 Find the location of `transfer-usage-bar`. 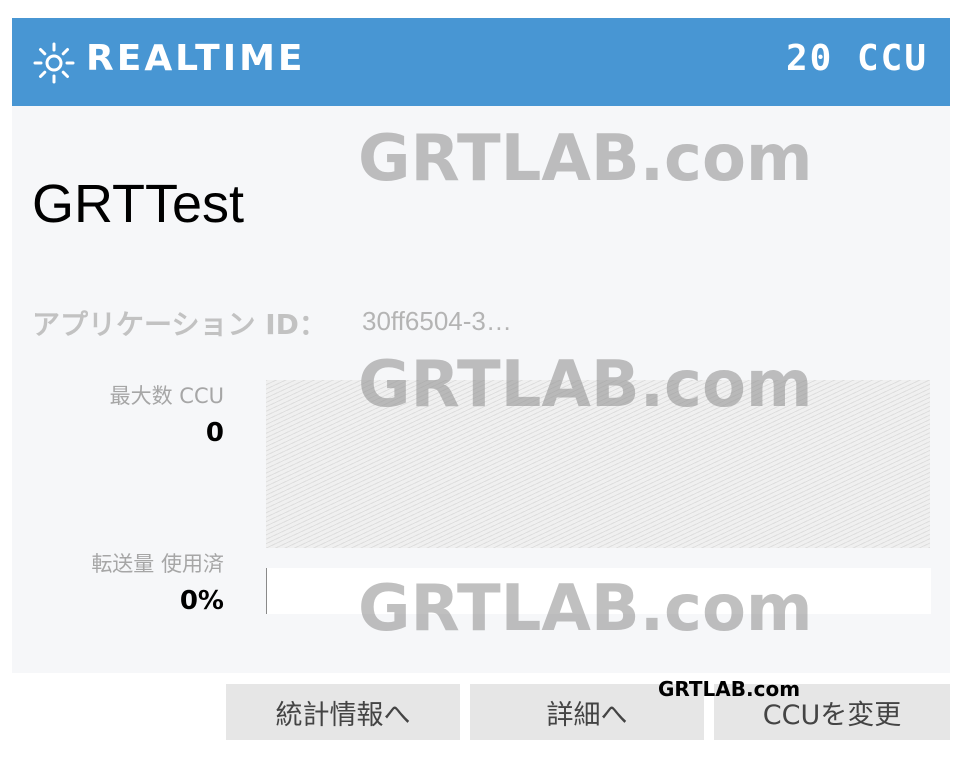

transfer-usage-bar is located at coordinates (598, 591).